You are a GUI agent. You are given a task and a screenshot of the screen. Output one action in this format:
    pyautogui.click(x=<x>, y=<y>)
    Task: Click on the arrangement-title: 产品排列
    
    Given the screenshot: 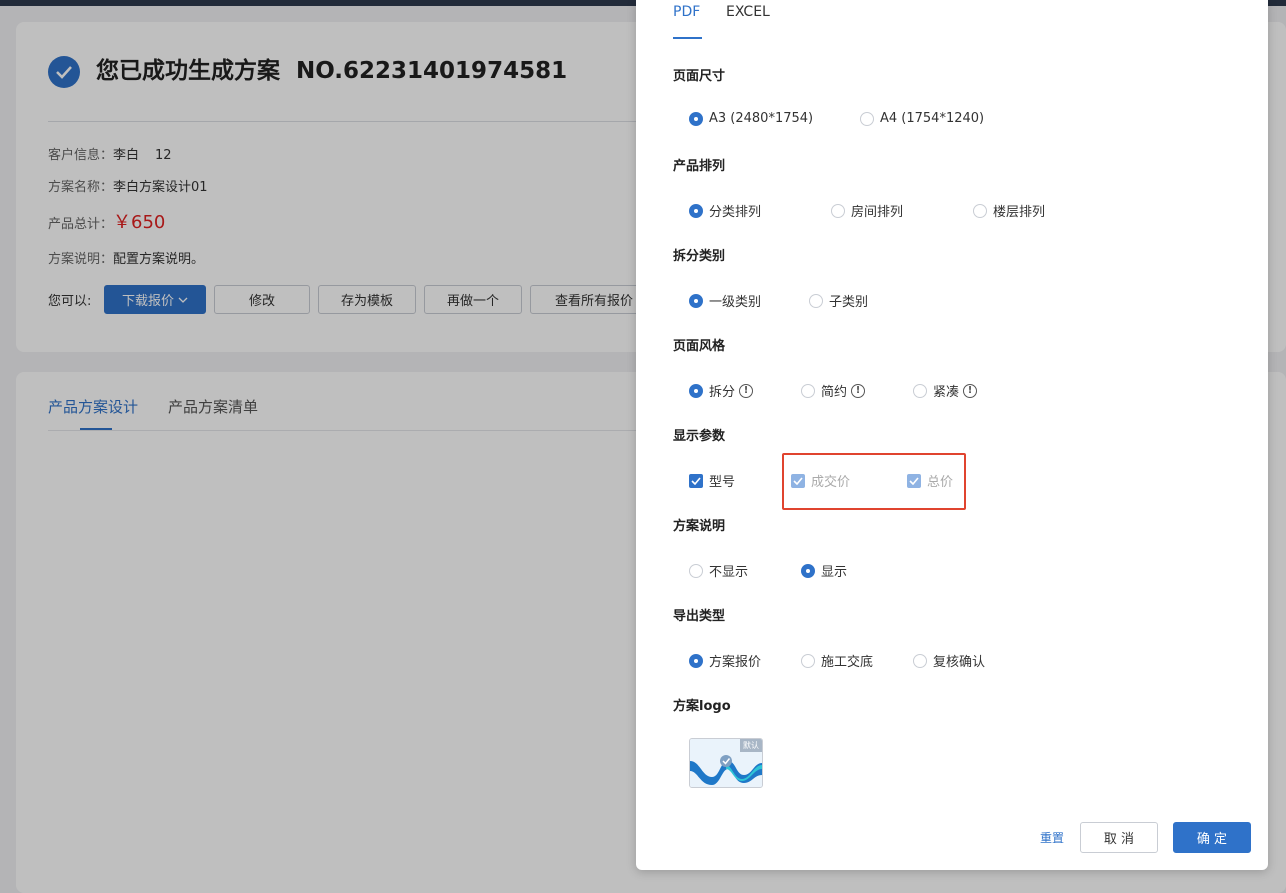 What is the action you would take?
    pyautogui.click(x=699, y=166)
    